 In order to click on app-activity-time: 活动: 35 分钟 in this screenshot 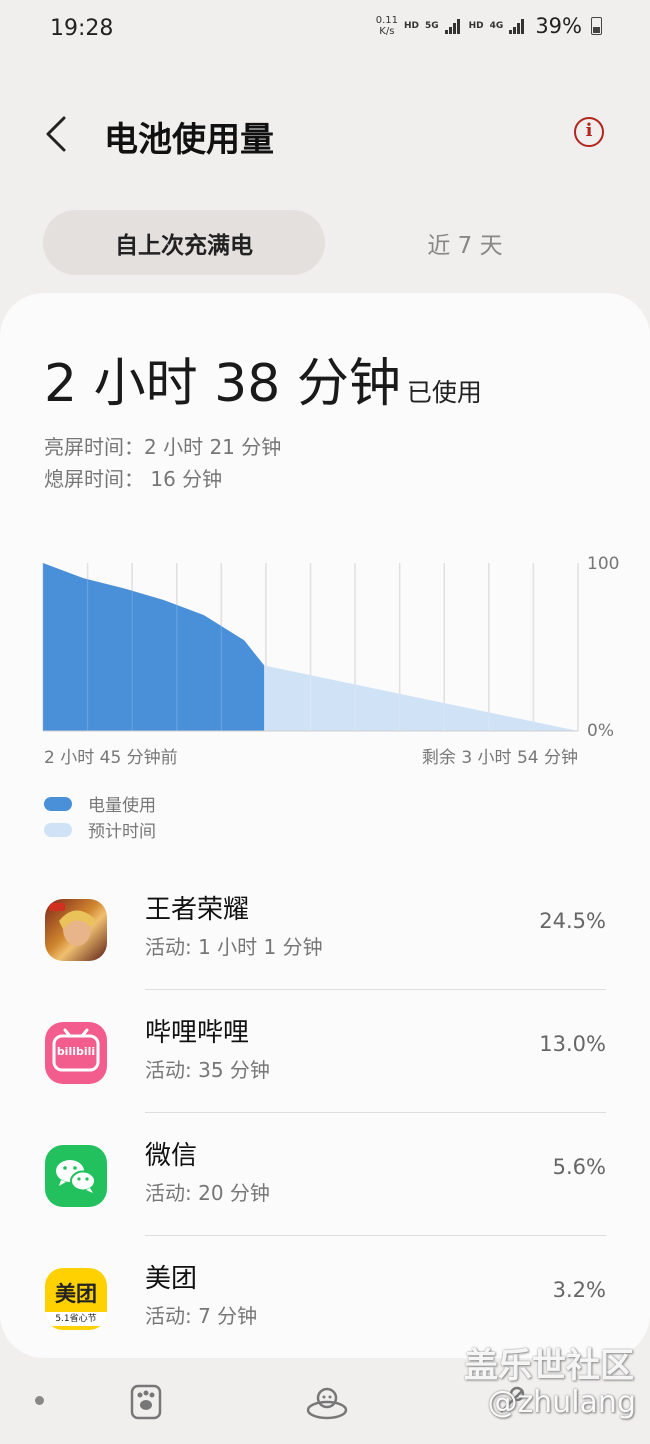, I will do `click(207, 1070)`.